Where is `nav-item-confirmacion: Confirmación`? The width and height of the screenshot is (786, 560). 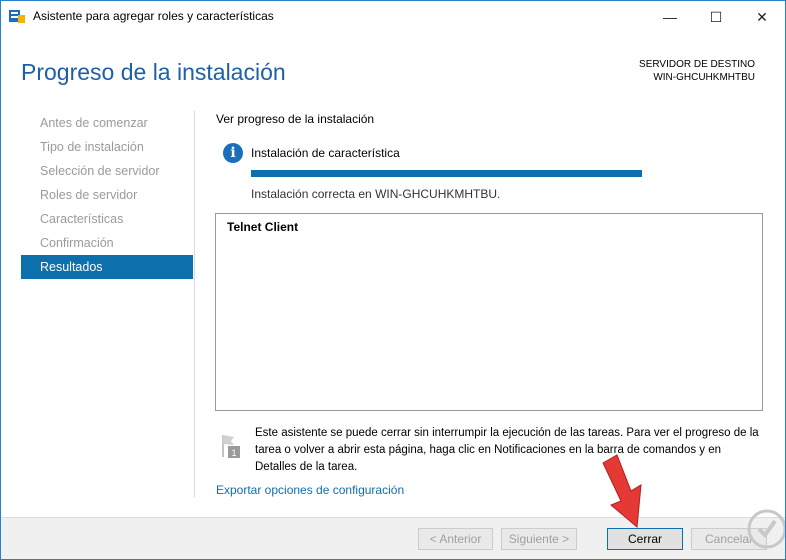 nav-item-confirmacion: Confirmación is located at coordinates (107, 243).